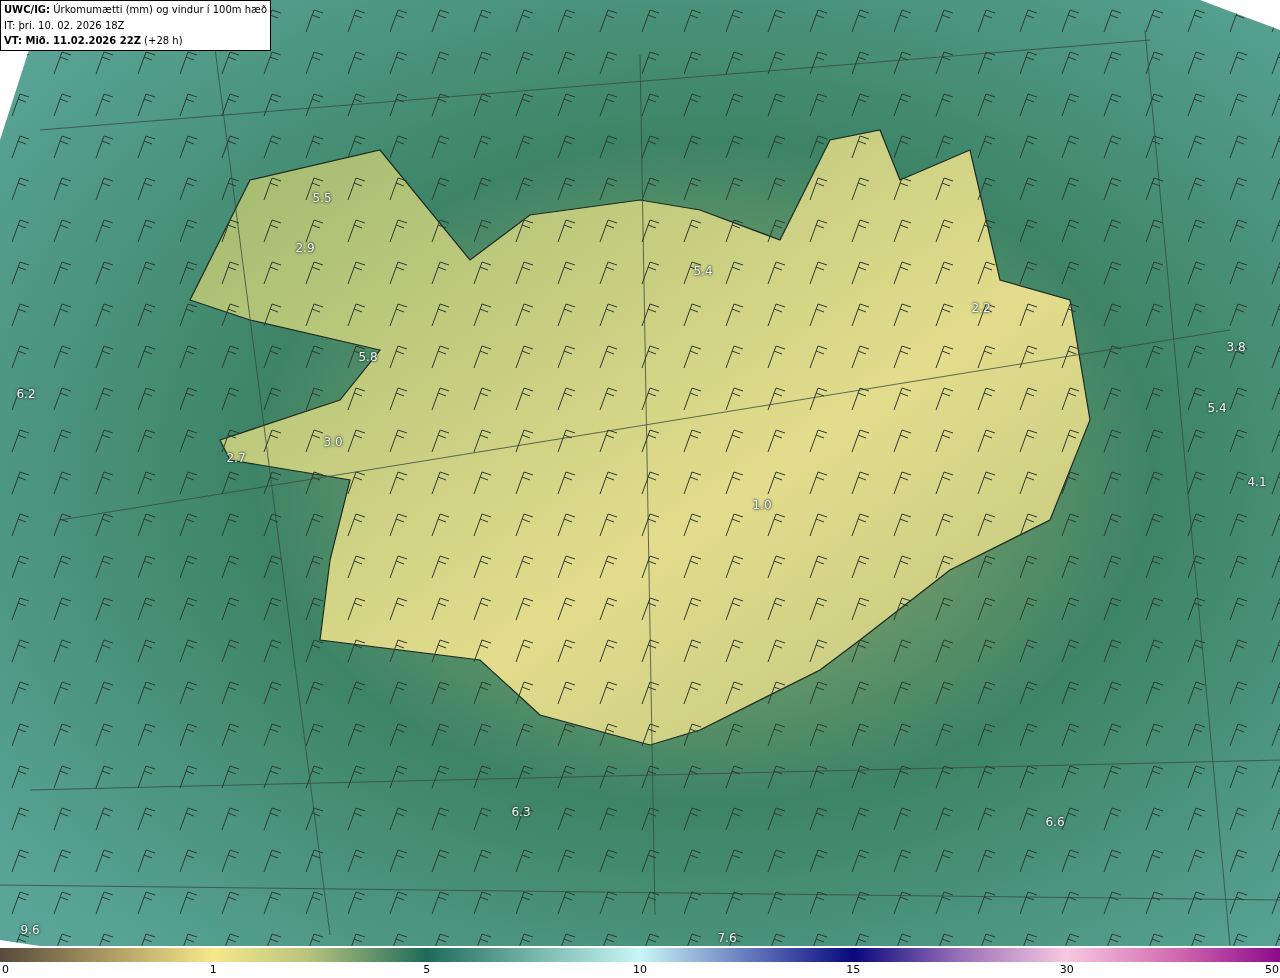 The height and width of the screenshot is (978, 1280). Describe the element at coordinates (1066, 969) in the screenshot. I see `scale-tick-label: 30` at that location.